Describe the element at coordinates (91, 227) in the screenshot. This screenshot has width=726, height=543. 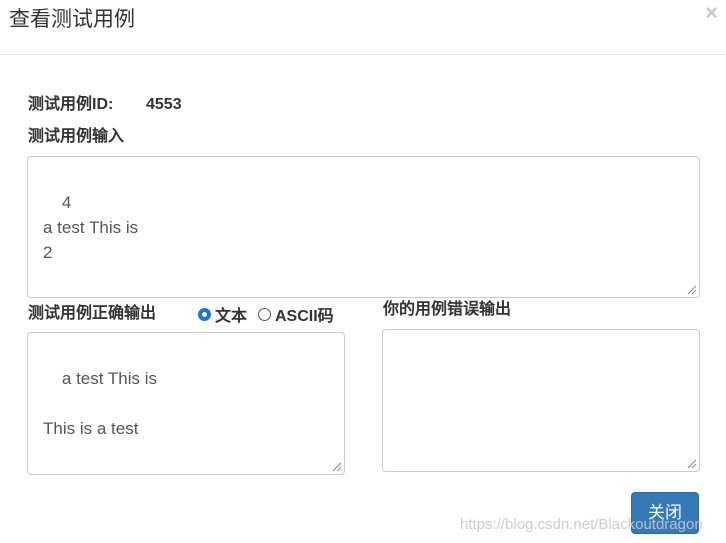
I see `case-input-text: 4 a test This is 2` at that location.